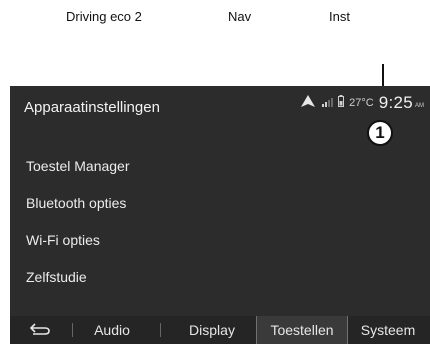 This screenshot has height=344, width=430. I want to click on menu-item-label: Toestel Manager, so click(78, 166).